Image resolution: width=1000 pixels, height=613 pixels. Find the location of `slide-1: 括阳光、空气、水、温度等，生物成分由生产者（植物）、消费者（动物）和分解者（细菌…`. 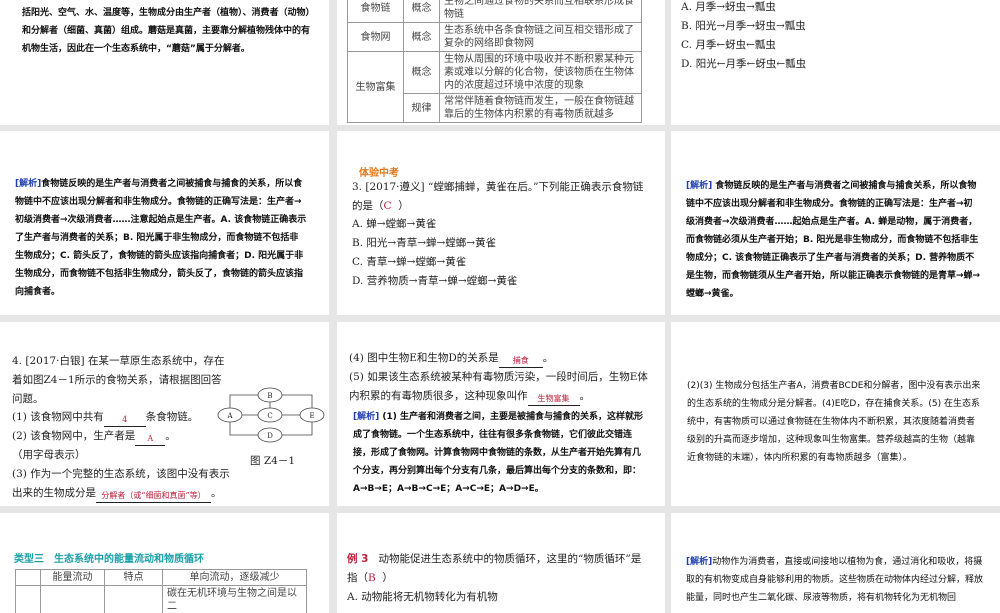

slide-1: 括阳光、空气、水、温度等，生物成分由生产者（植物）、消费者（动物）和分解者（细菌… is located at coordinates (164, 62).